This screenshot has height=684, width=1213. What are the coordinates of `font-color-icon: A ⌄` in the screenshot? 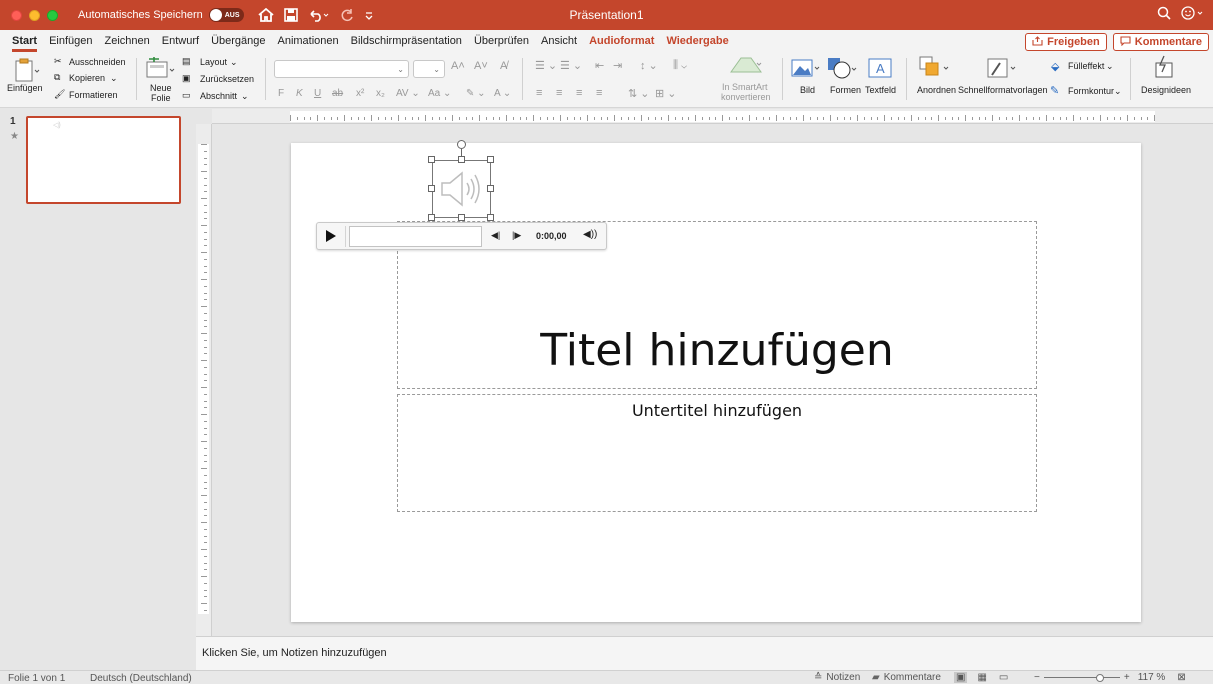 It's located at (502, 93).